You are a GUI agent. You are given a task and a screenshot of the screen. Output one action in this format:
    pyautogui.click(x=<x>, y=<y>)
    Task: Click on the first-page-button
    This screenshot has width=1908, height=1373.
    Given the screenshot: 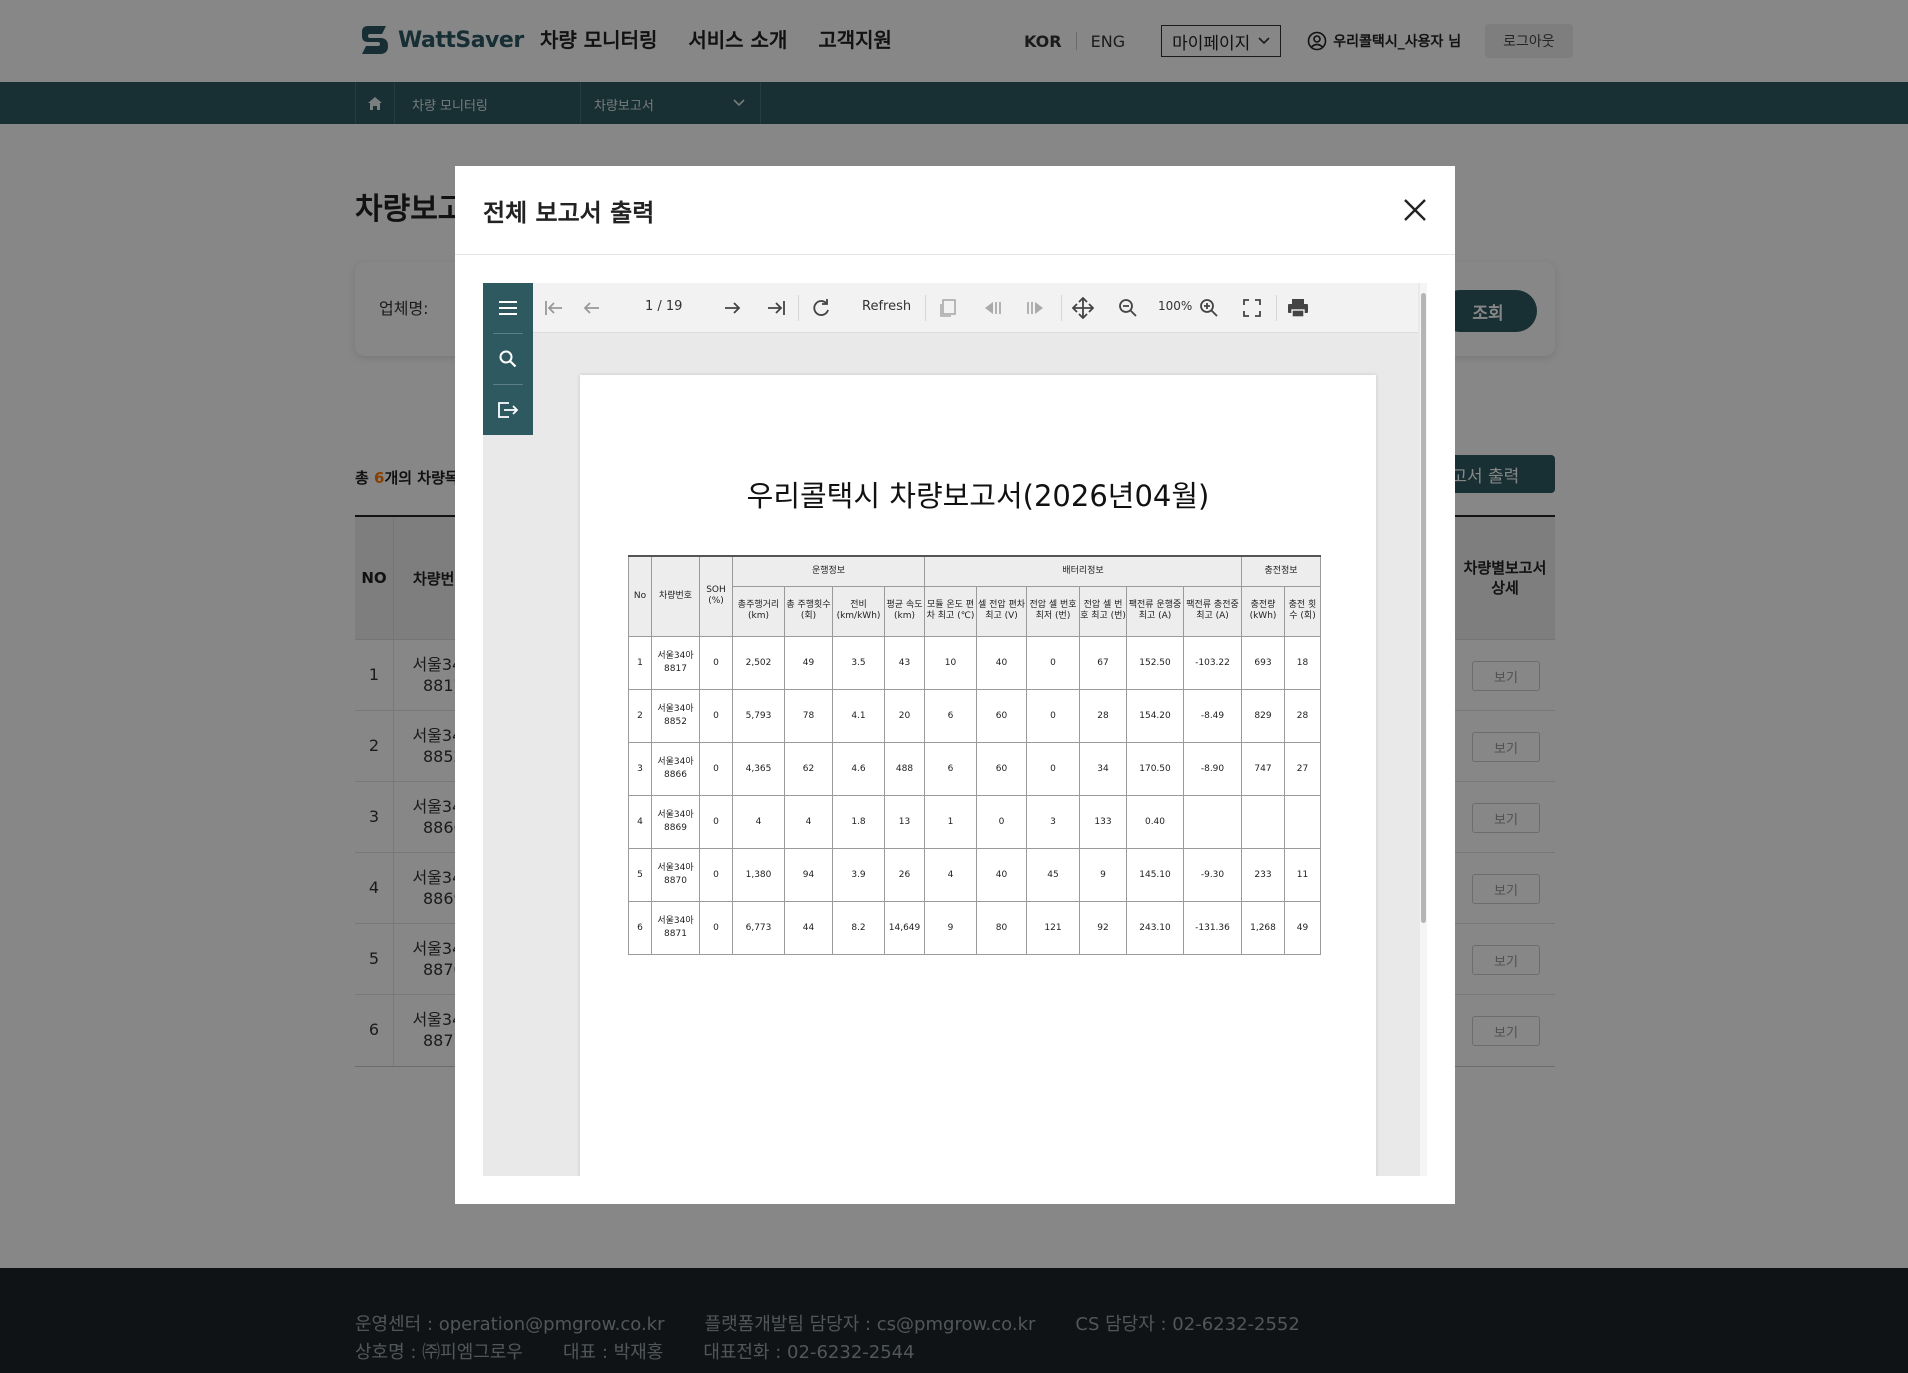 What is the action you would take?
    pyautogui.click(x=554, y=308)
    